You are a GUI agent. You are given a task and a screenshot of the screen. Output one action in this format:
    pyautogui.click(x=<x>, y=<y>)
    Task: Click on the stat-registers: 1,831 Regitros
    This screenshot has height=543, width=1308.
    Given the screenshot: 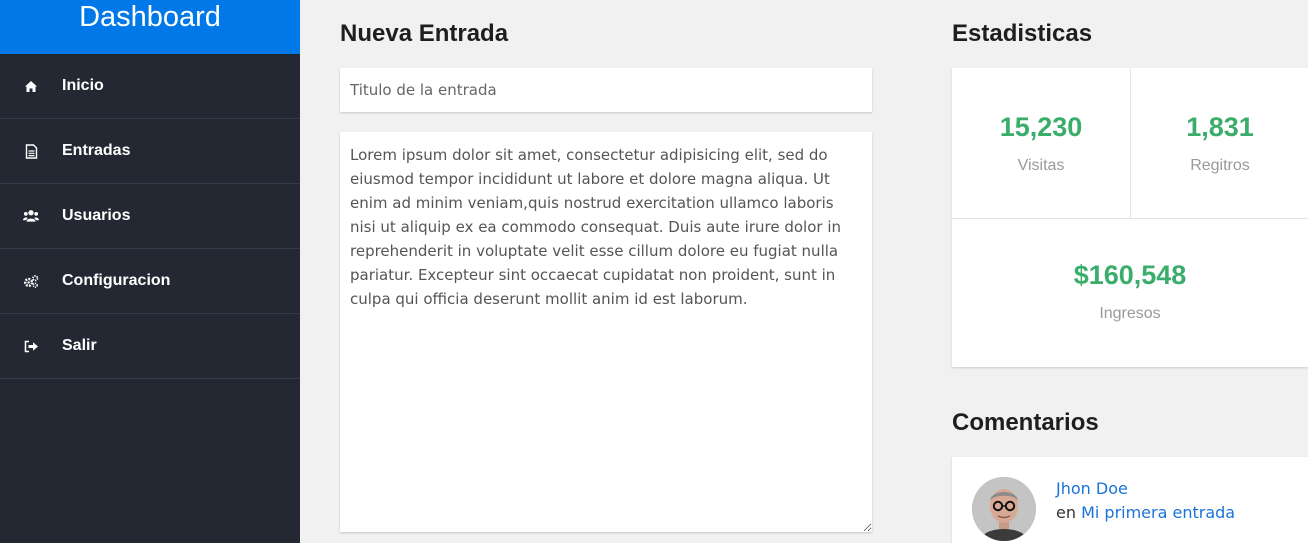 What is the action you would take?
    pyautogui.click(x=1219, y=143)
    